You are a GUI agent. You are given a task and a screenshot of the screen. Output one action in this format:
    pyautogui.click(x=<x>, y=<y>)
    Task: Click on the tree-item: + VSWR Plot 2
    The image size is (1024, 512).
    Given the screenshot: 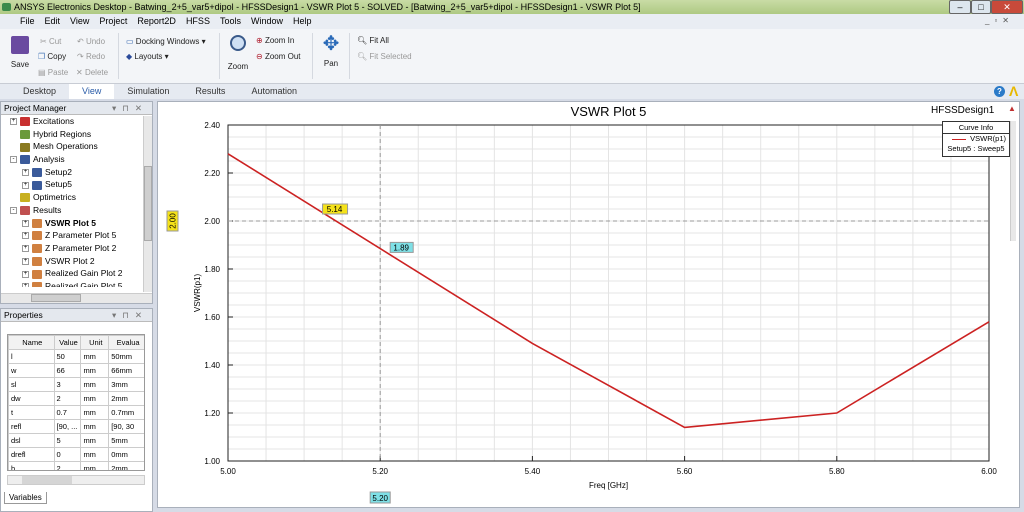 What is the action you would take?
    pyautogui.click(x=81, y=261)
    